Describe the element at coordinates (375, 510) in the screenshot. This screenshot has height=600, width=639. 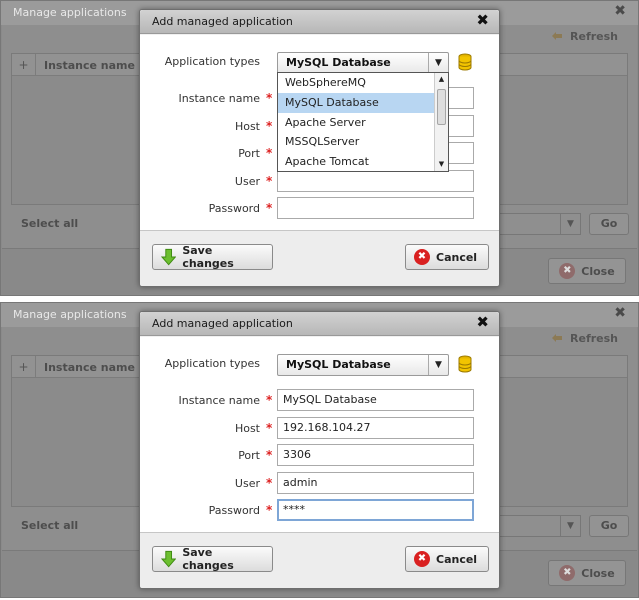
I see `password-input: ****` at that location.